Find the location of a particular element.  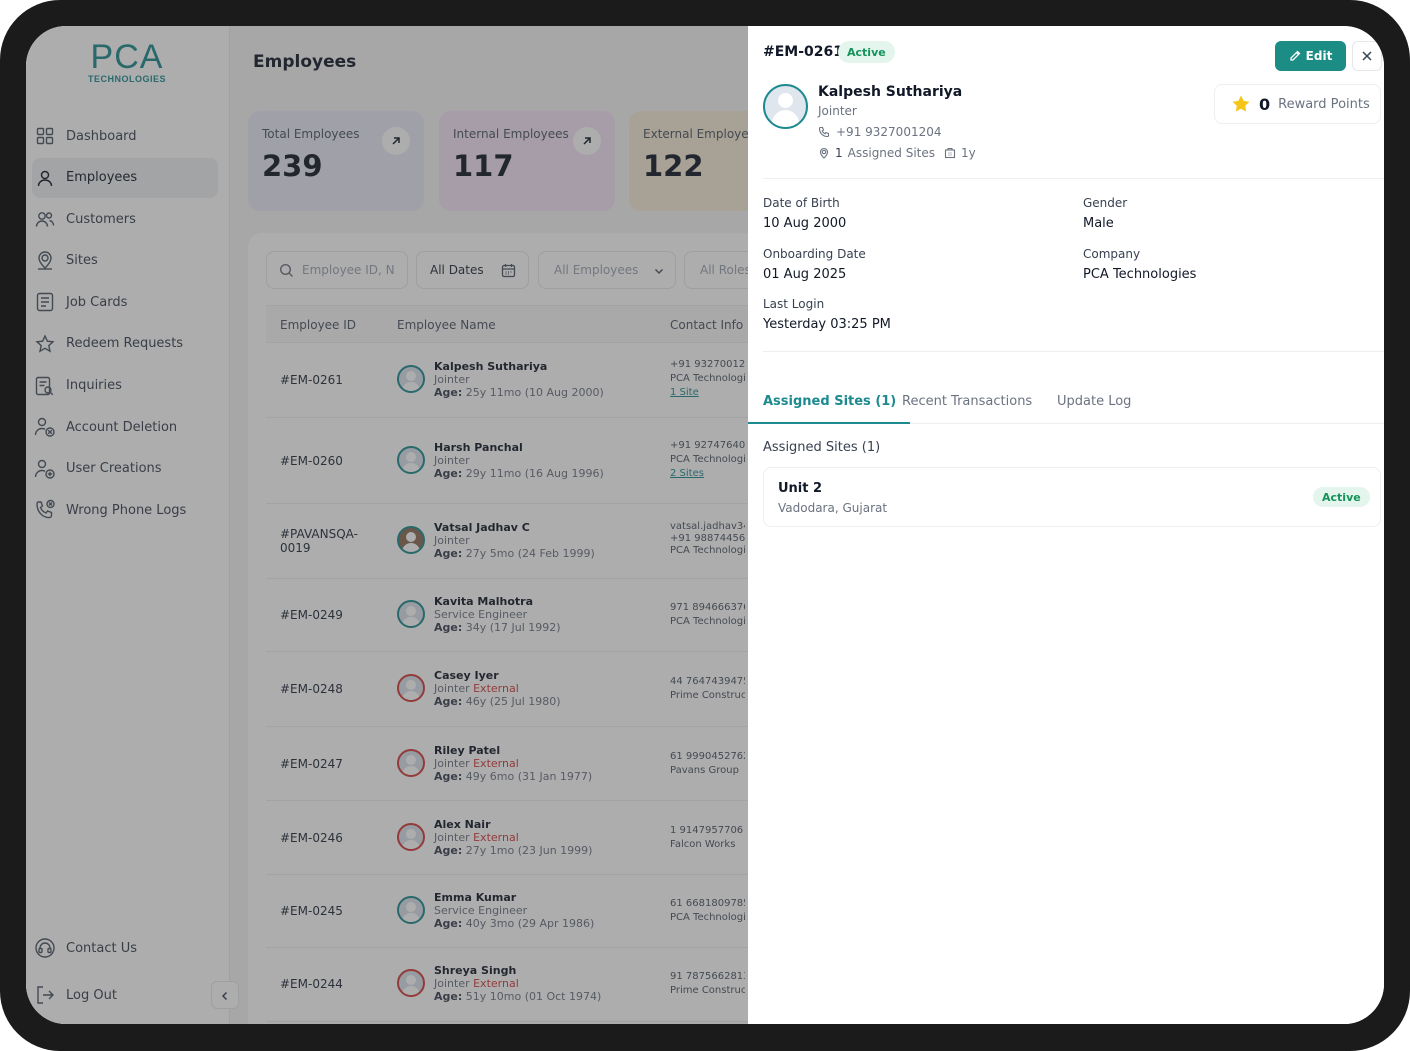

employee-phone: +91 9327001204 is located at coordinates (880, 132).